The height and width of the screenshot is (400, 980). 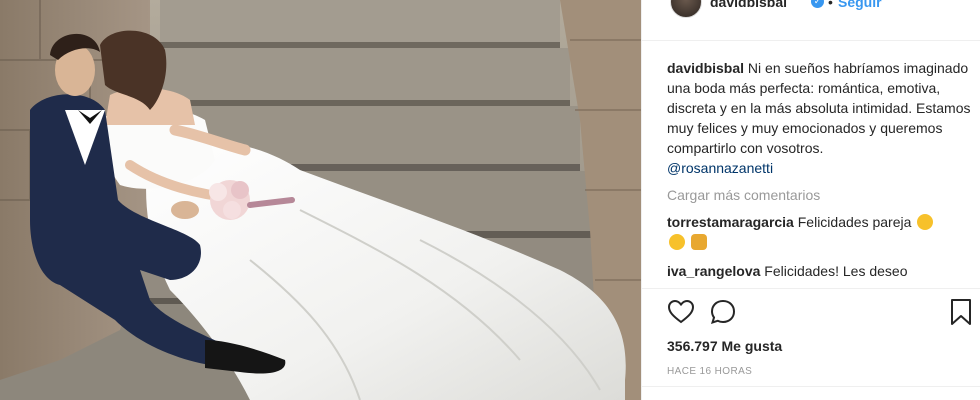 I want to click on heart-outline-icon, so click(x=681, y=312).